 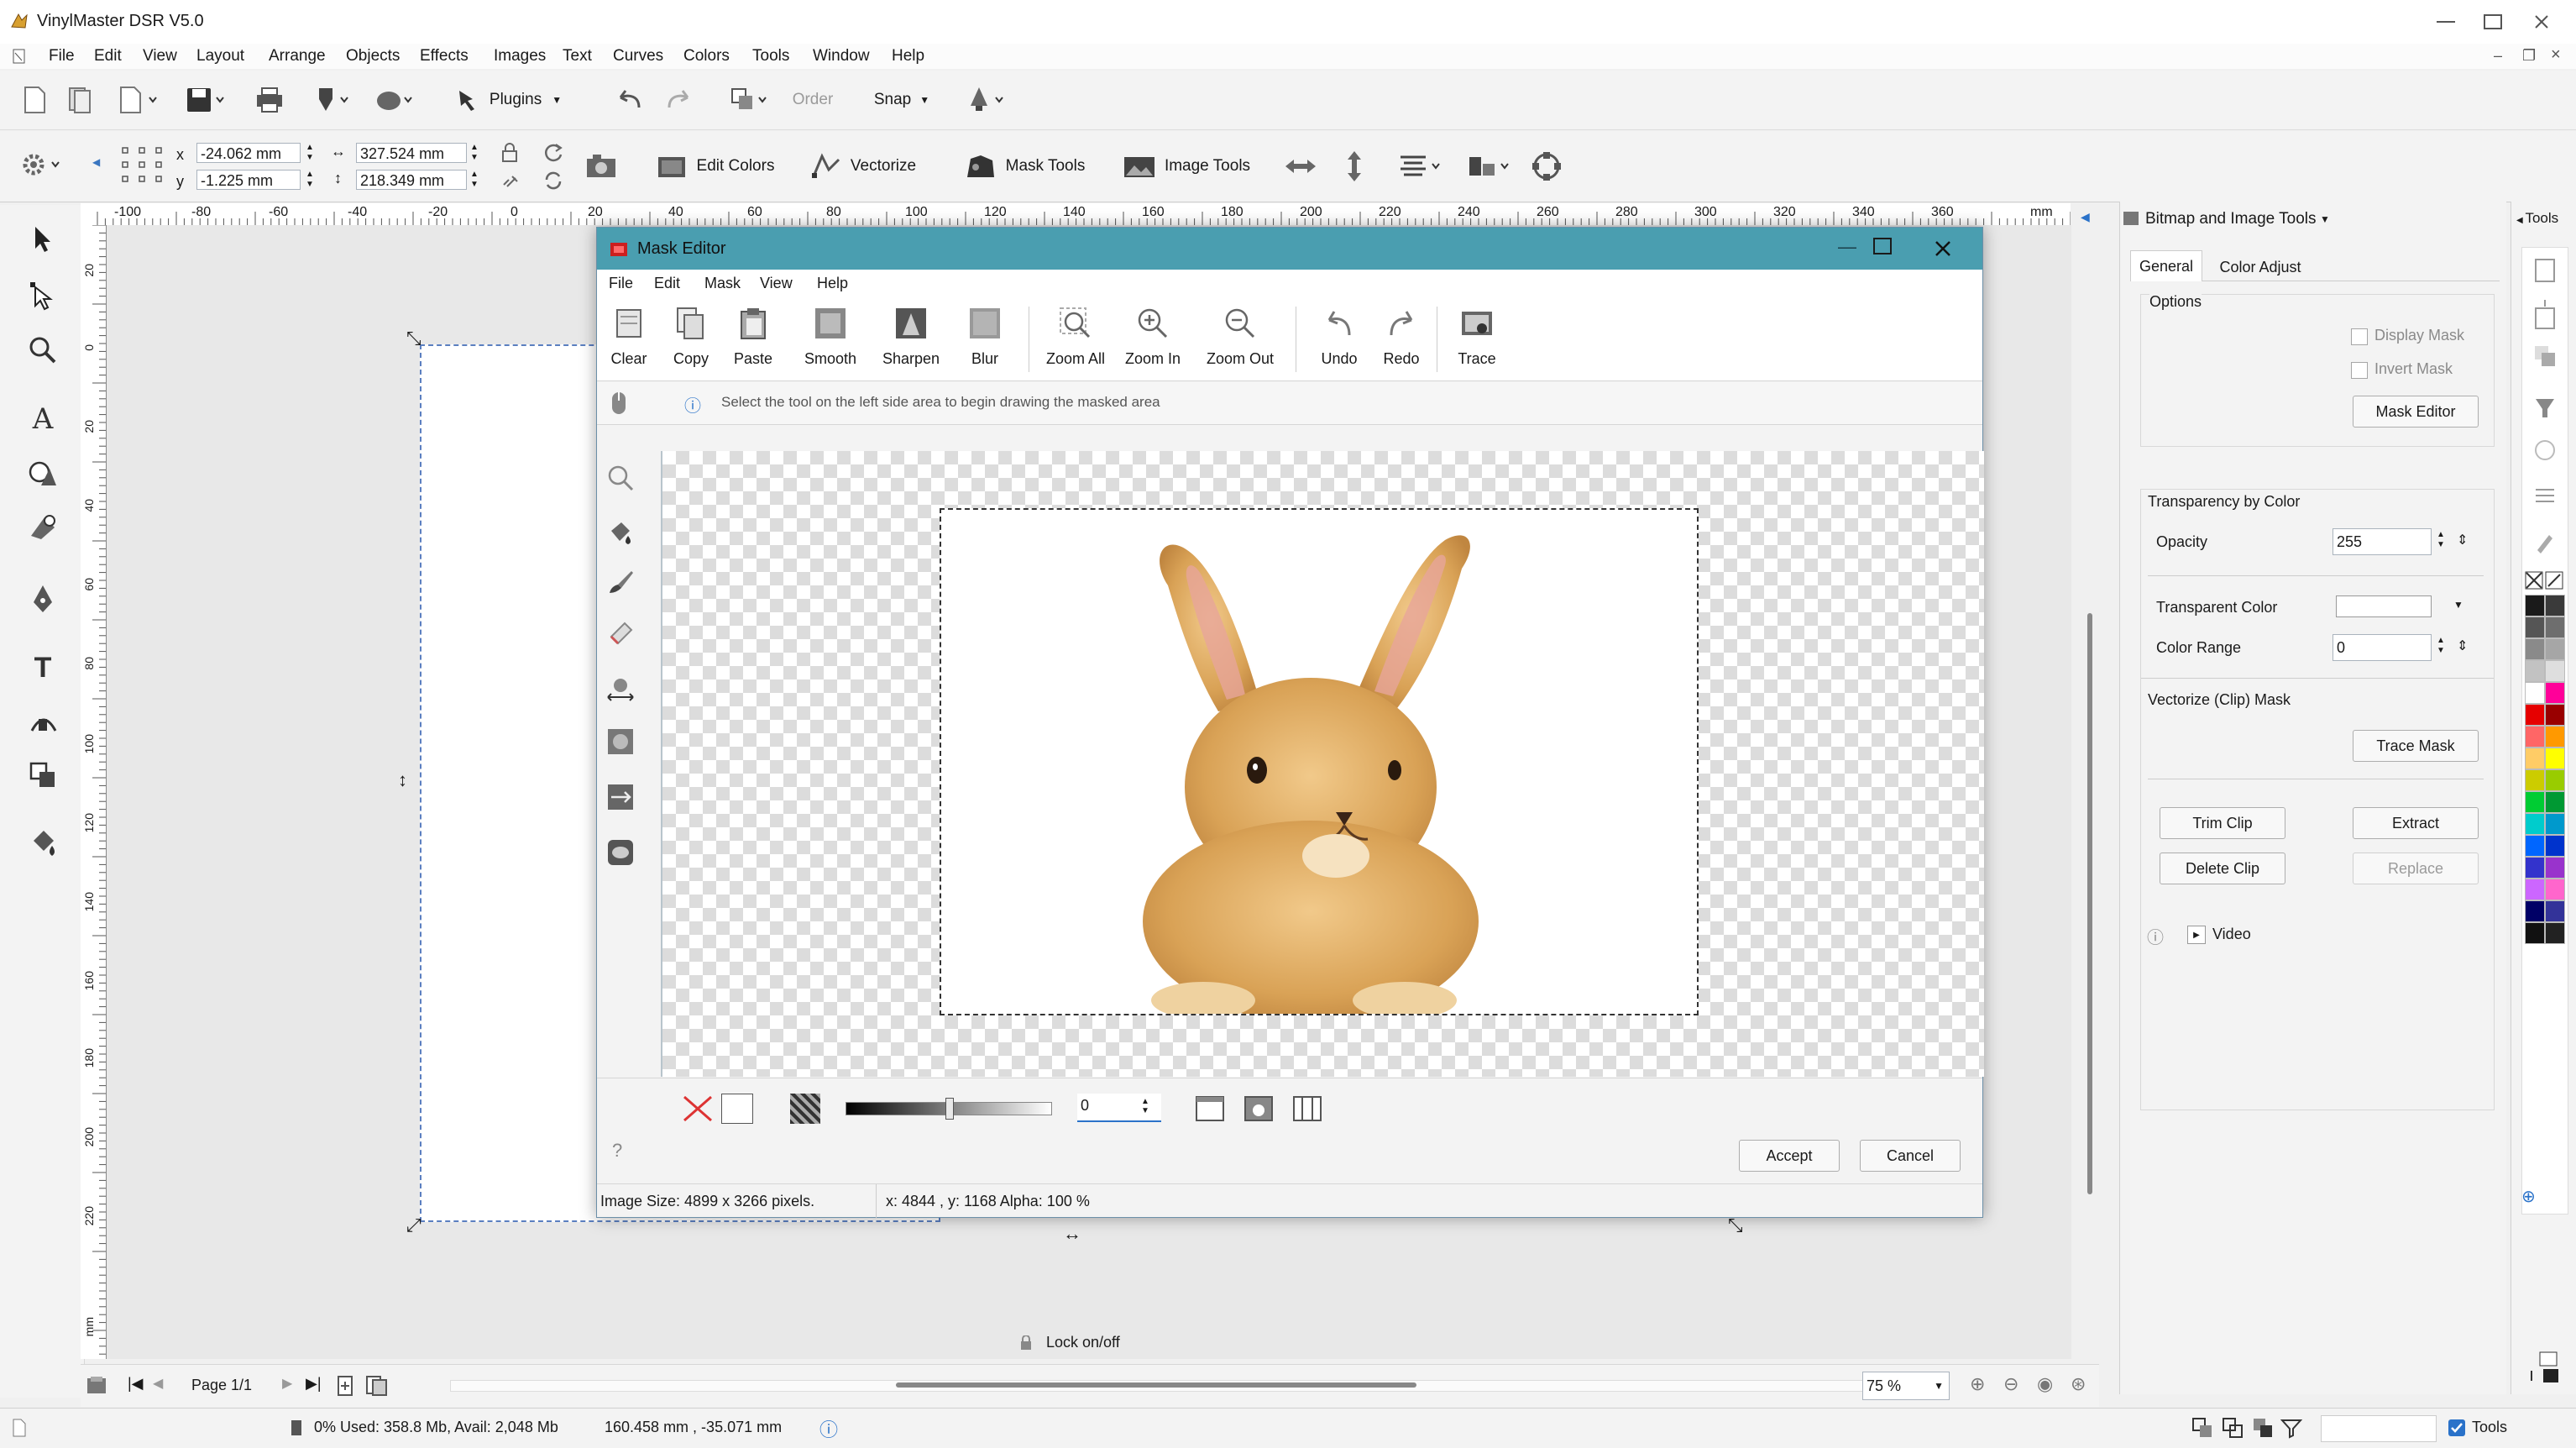 What do you see at coordinates (510, 153) in the screenshot?
I see `lock-ratio-icon` at bounding box center [510, 153].